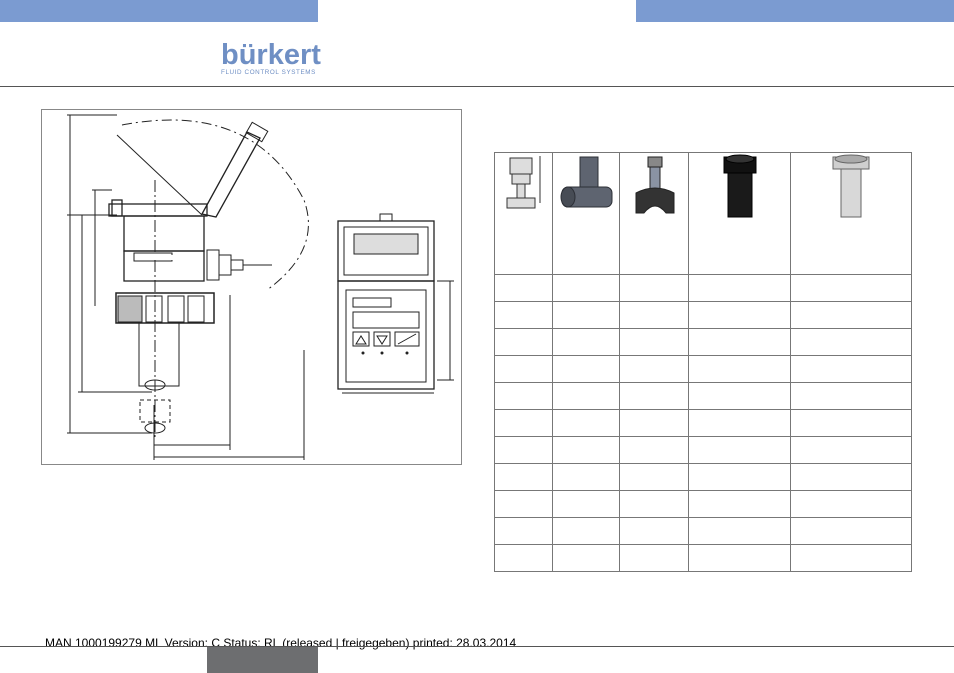  Describe the element at coordinates (655, 185) in the screenshot. I see `clamp-saddle-image` at that location.